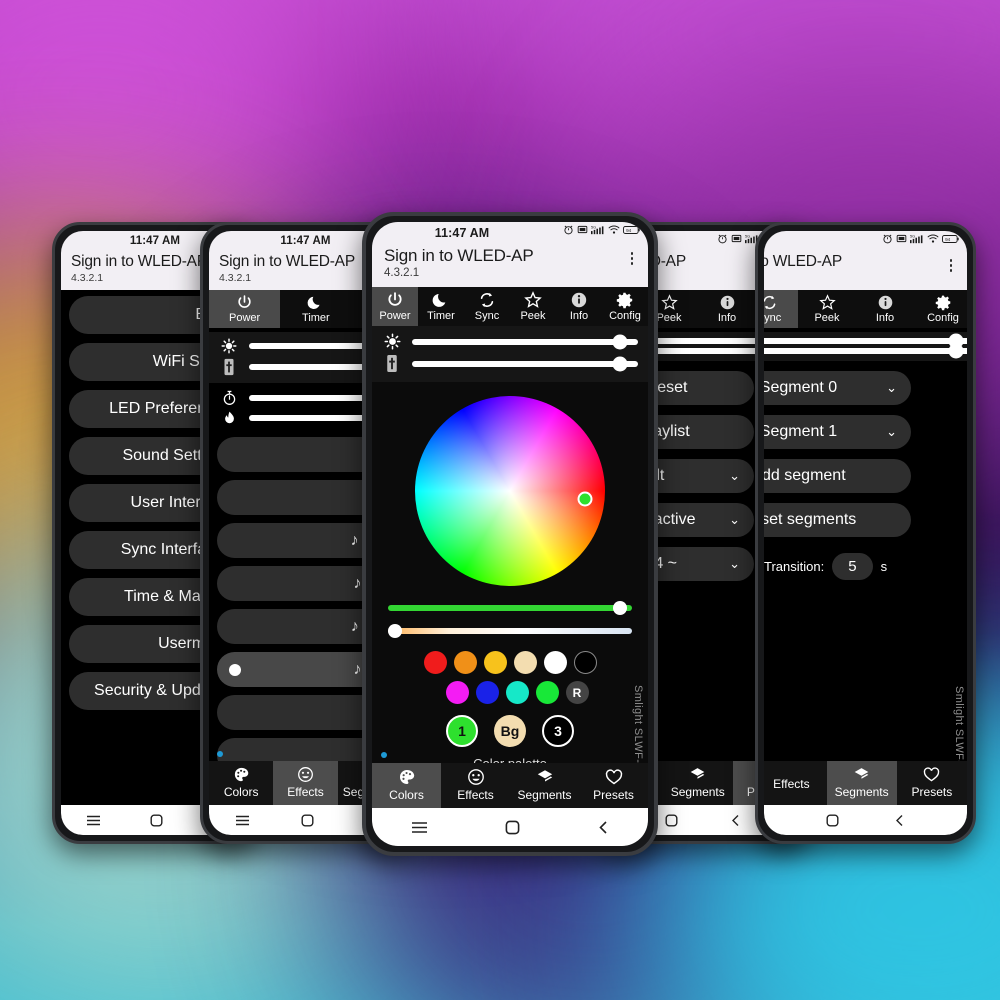 The width and height of the screenshot is (1000, 1000). I want to click on swatch-random: R, so click(577, 692).